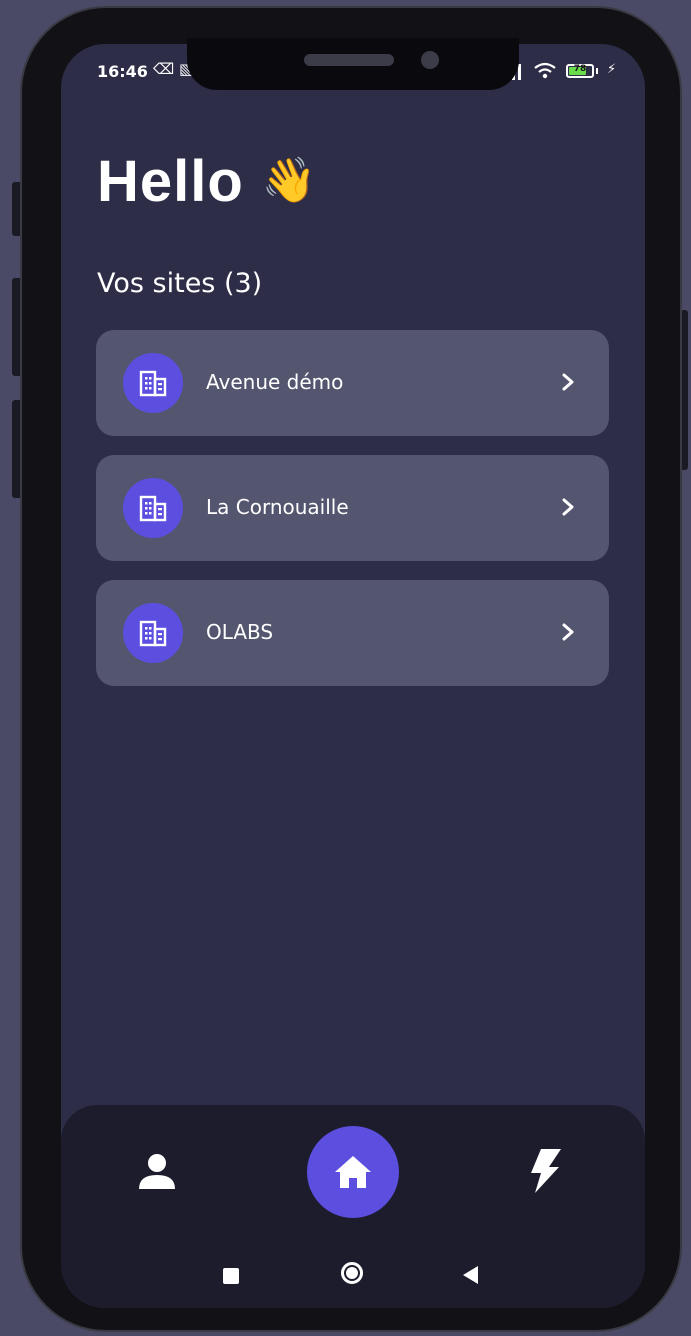 The height and width of the screenshot is (1336, 691). Describe the element at coordinates (430, 60) in the screenshot. I see `front-camera` at that location.